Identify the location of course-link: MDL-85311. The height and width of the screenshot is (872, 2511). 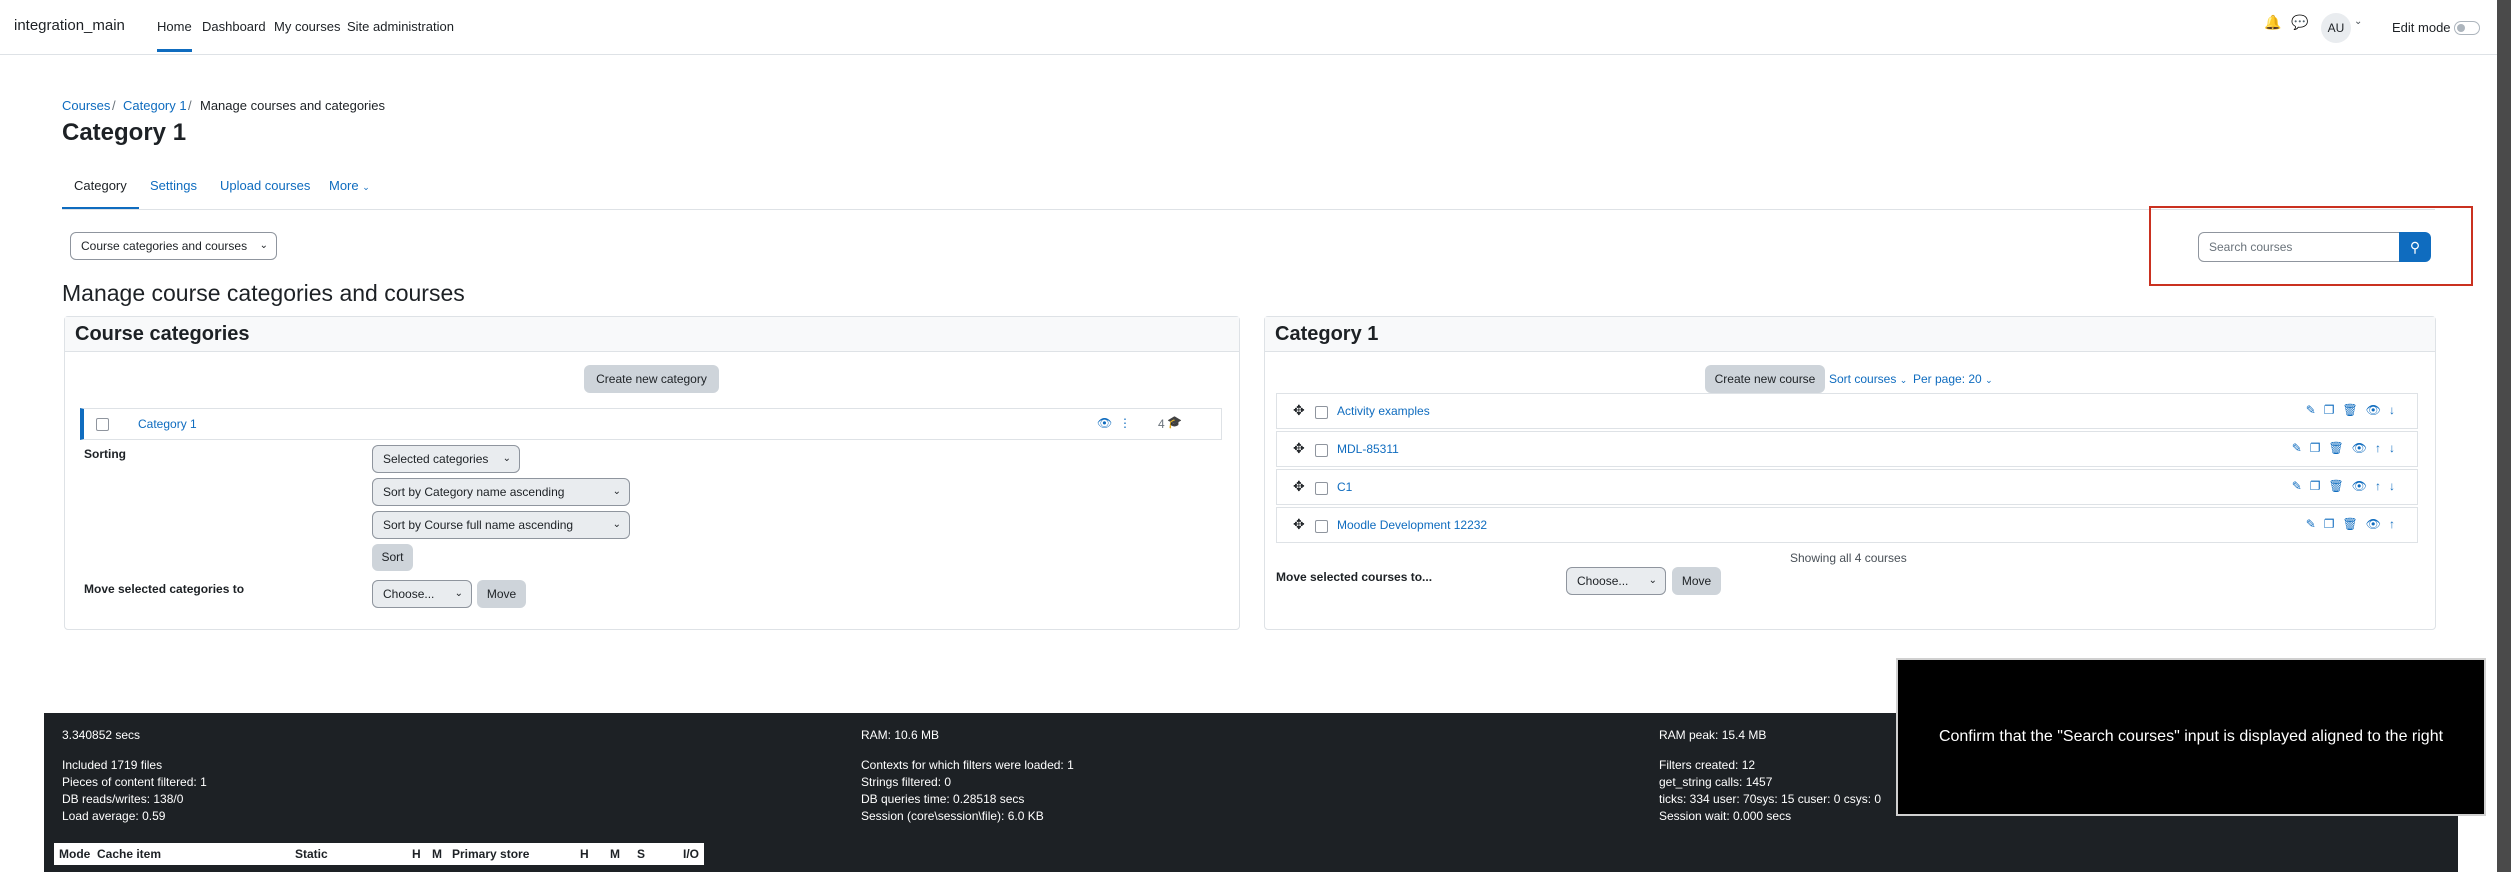
(1368, 449).